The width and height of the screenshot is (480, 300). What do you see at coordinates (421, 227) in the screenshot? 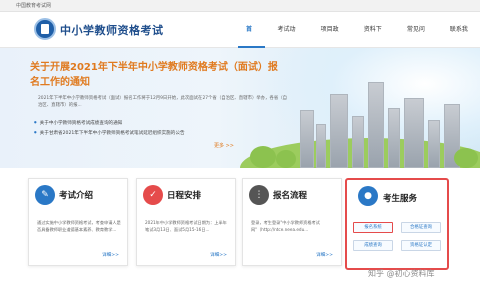
I see `certificate-query-button: 合格证查询` at bounding box center [421, 227].